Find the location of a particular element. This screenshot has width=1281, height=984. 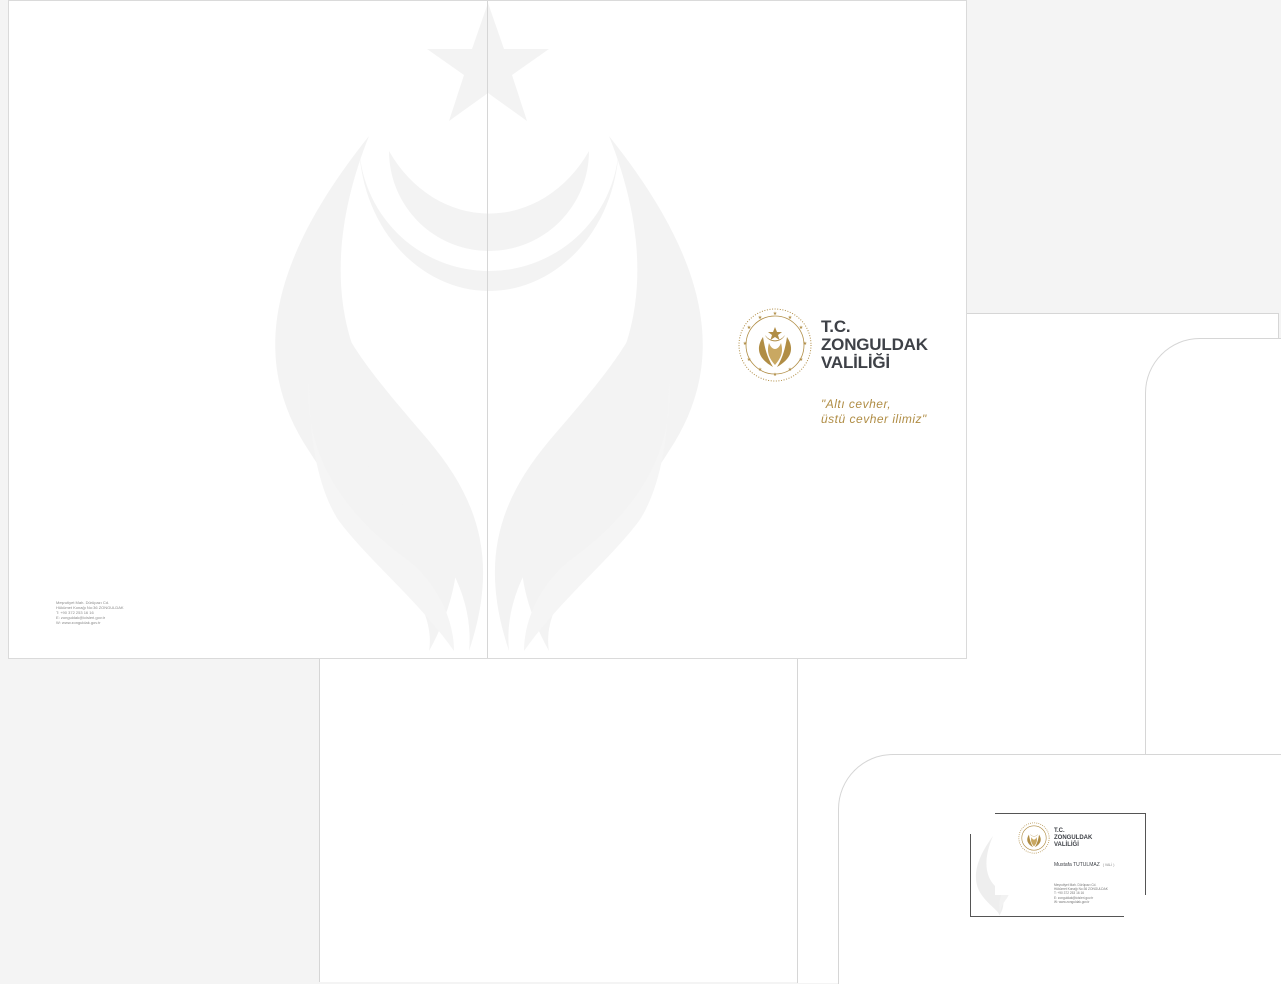

card-person: Mustafa TUTULMAZ( VALİ ) is located at coordinates (1084, 865).